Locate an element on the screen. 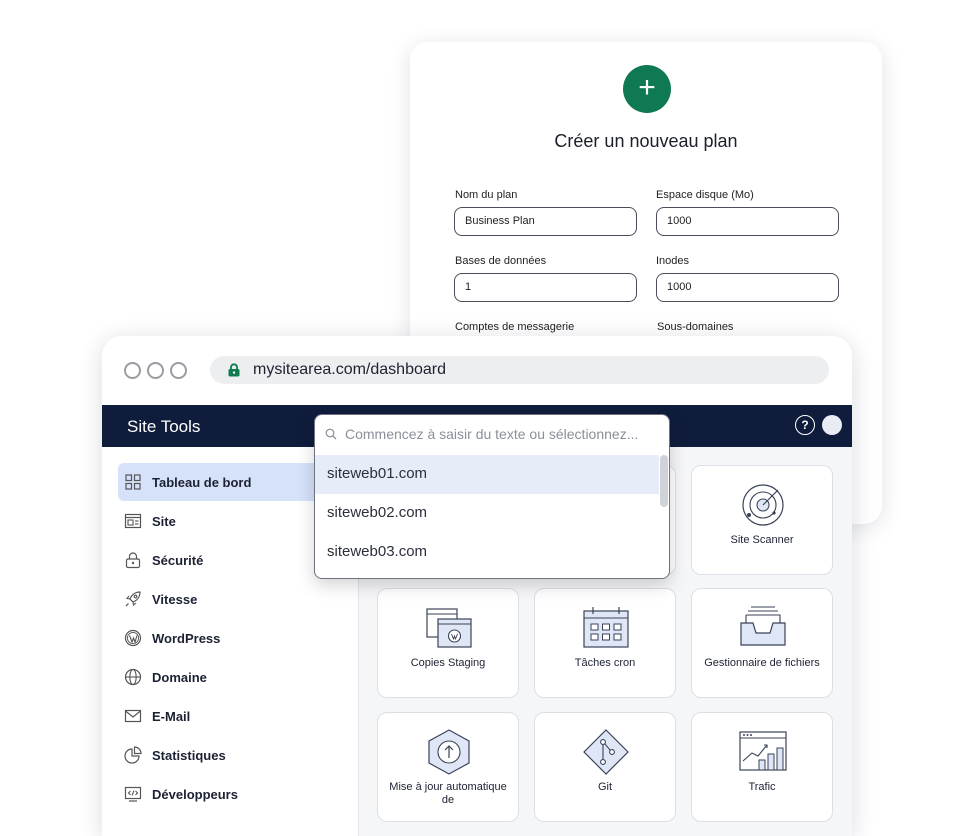 This screenshot has width=972, height=836. databases-input: 1 is located at coordinates (545, 287).